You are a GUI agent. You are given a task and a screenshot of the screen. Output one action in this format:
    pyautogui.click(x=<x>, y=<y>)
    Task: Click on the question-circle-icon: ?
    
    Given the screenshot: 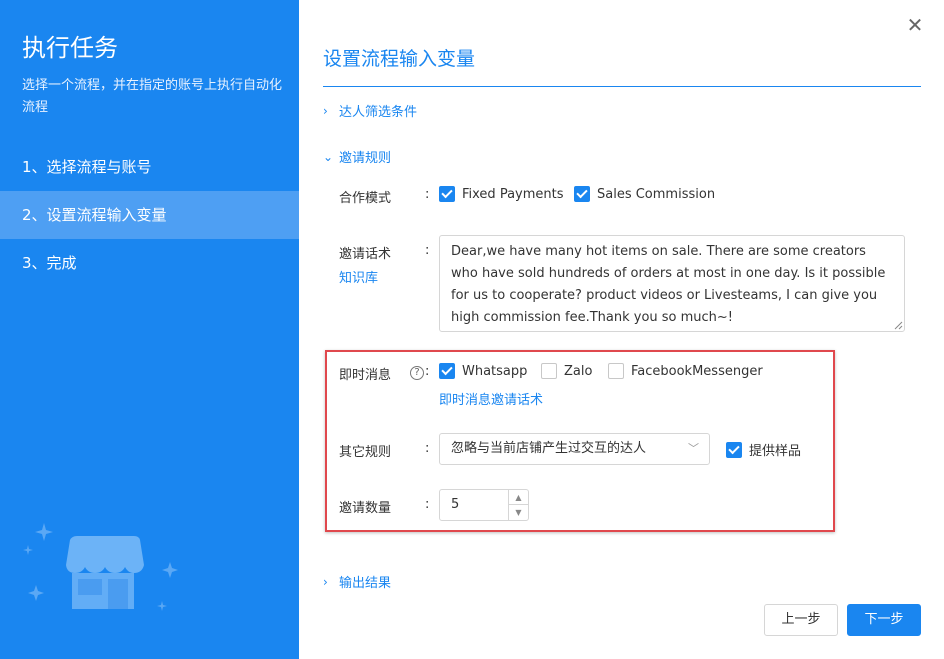 What is the action you would take?
    pyautogui.click(x=417, y=373)
    